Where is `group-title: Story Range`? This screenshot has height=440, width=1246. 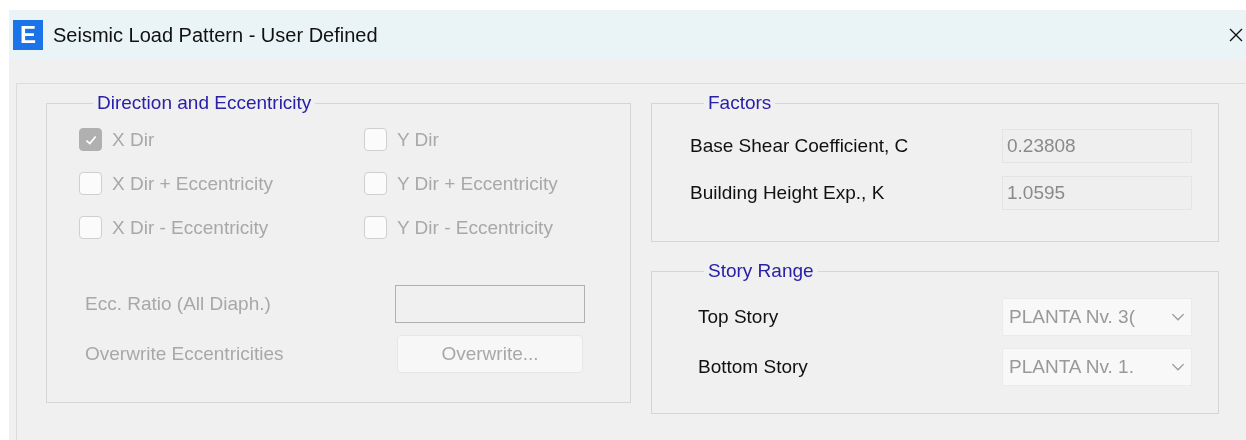 group-title: Story Range is located at coordinates (761, 271).